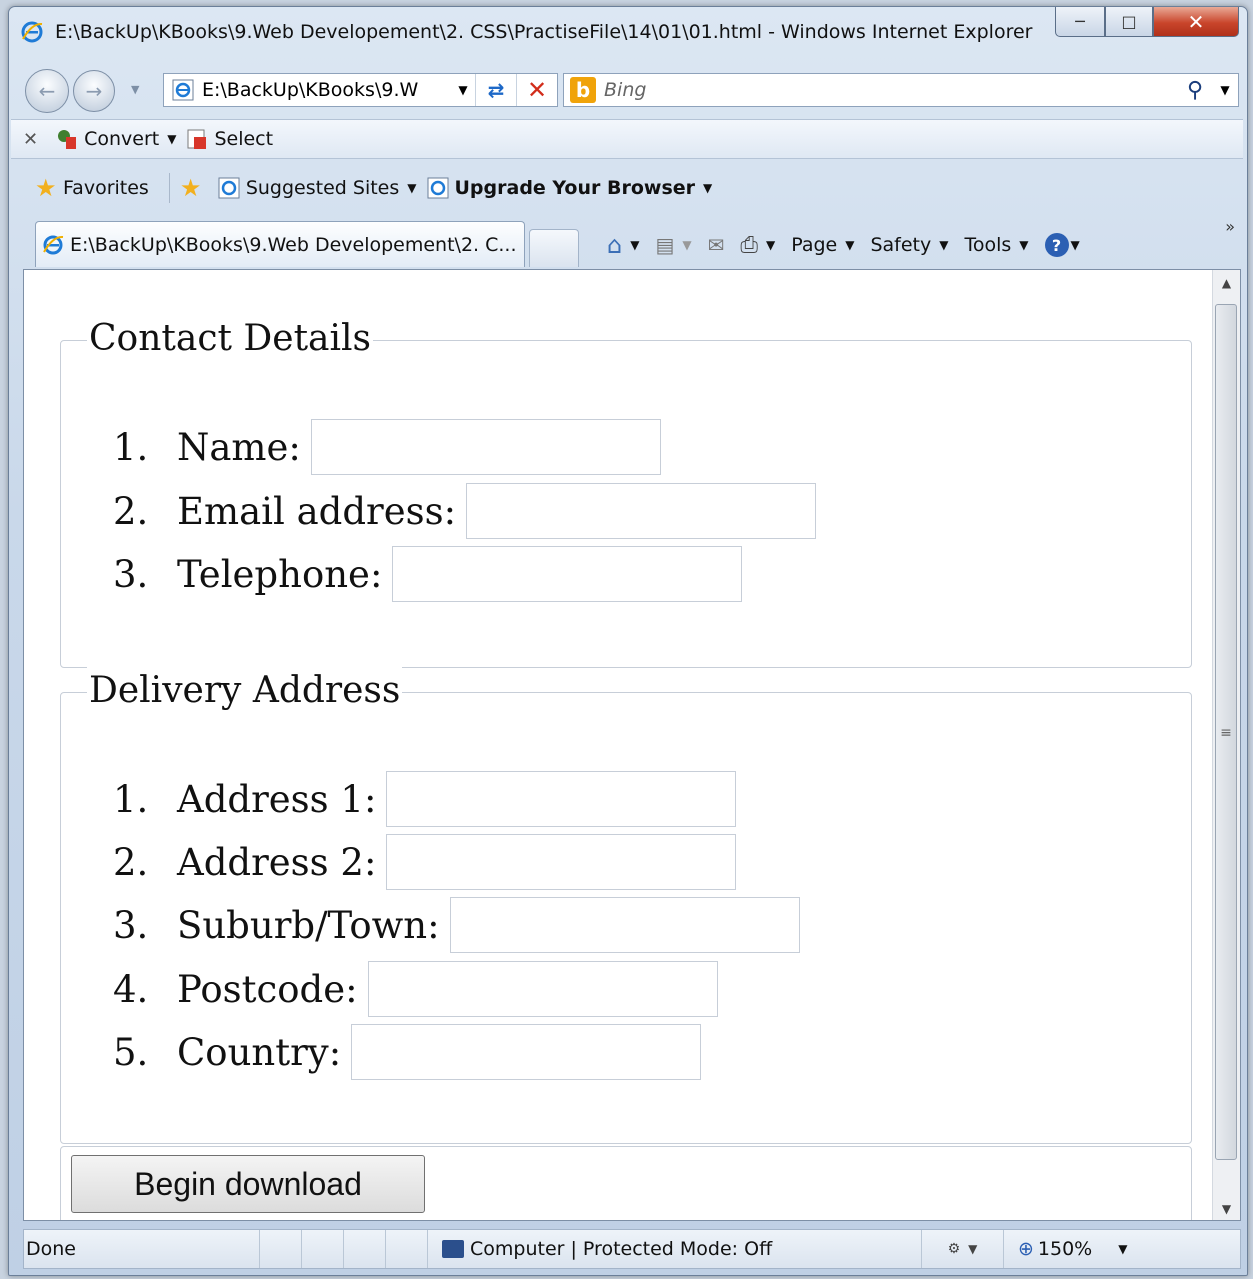 Image resolution: width=1253 pixels, height=1279 pixels. What do you see at coordinates (135, 89) in the screenshot?
I see `recent-pages-dropdown: ▼` at bounding box center [135, 89].